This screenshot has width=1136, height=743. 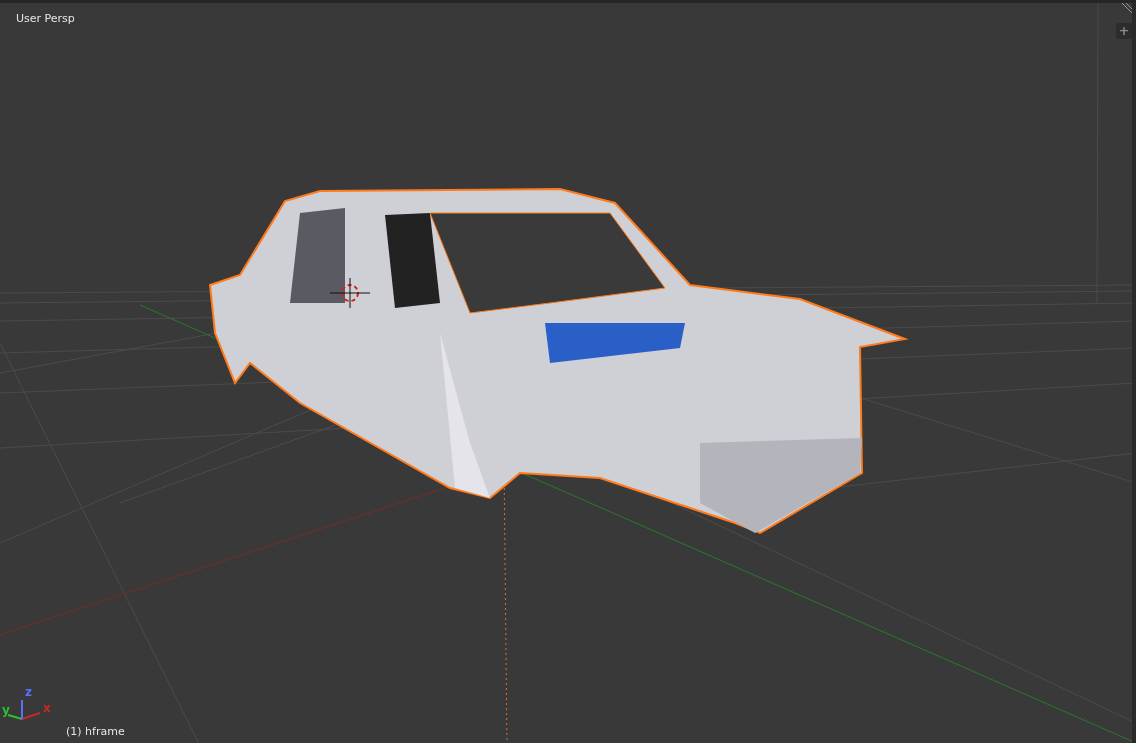 I want to click on add-button: +, so click(x=1124, y=31).